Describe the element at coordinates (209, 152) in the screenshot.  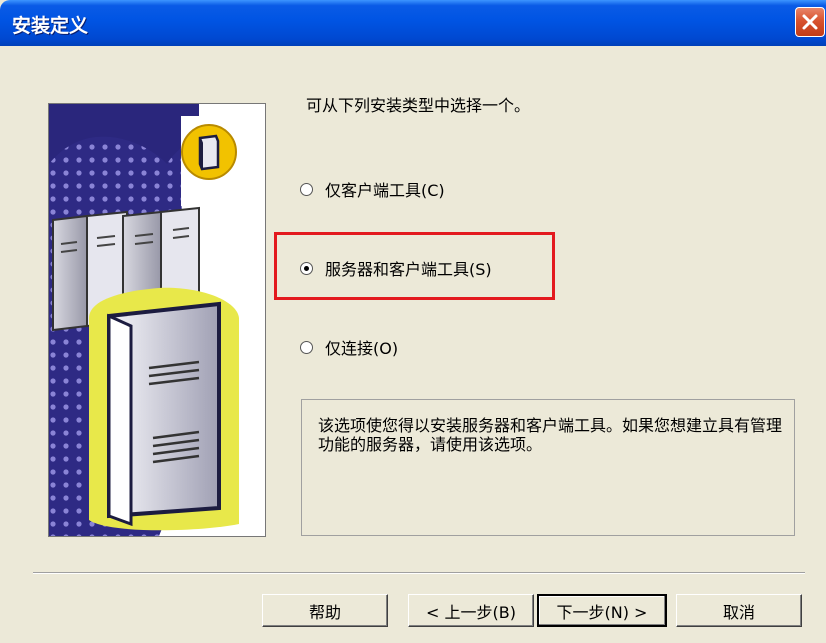
I see `database-icon` at that location.